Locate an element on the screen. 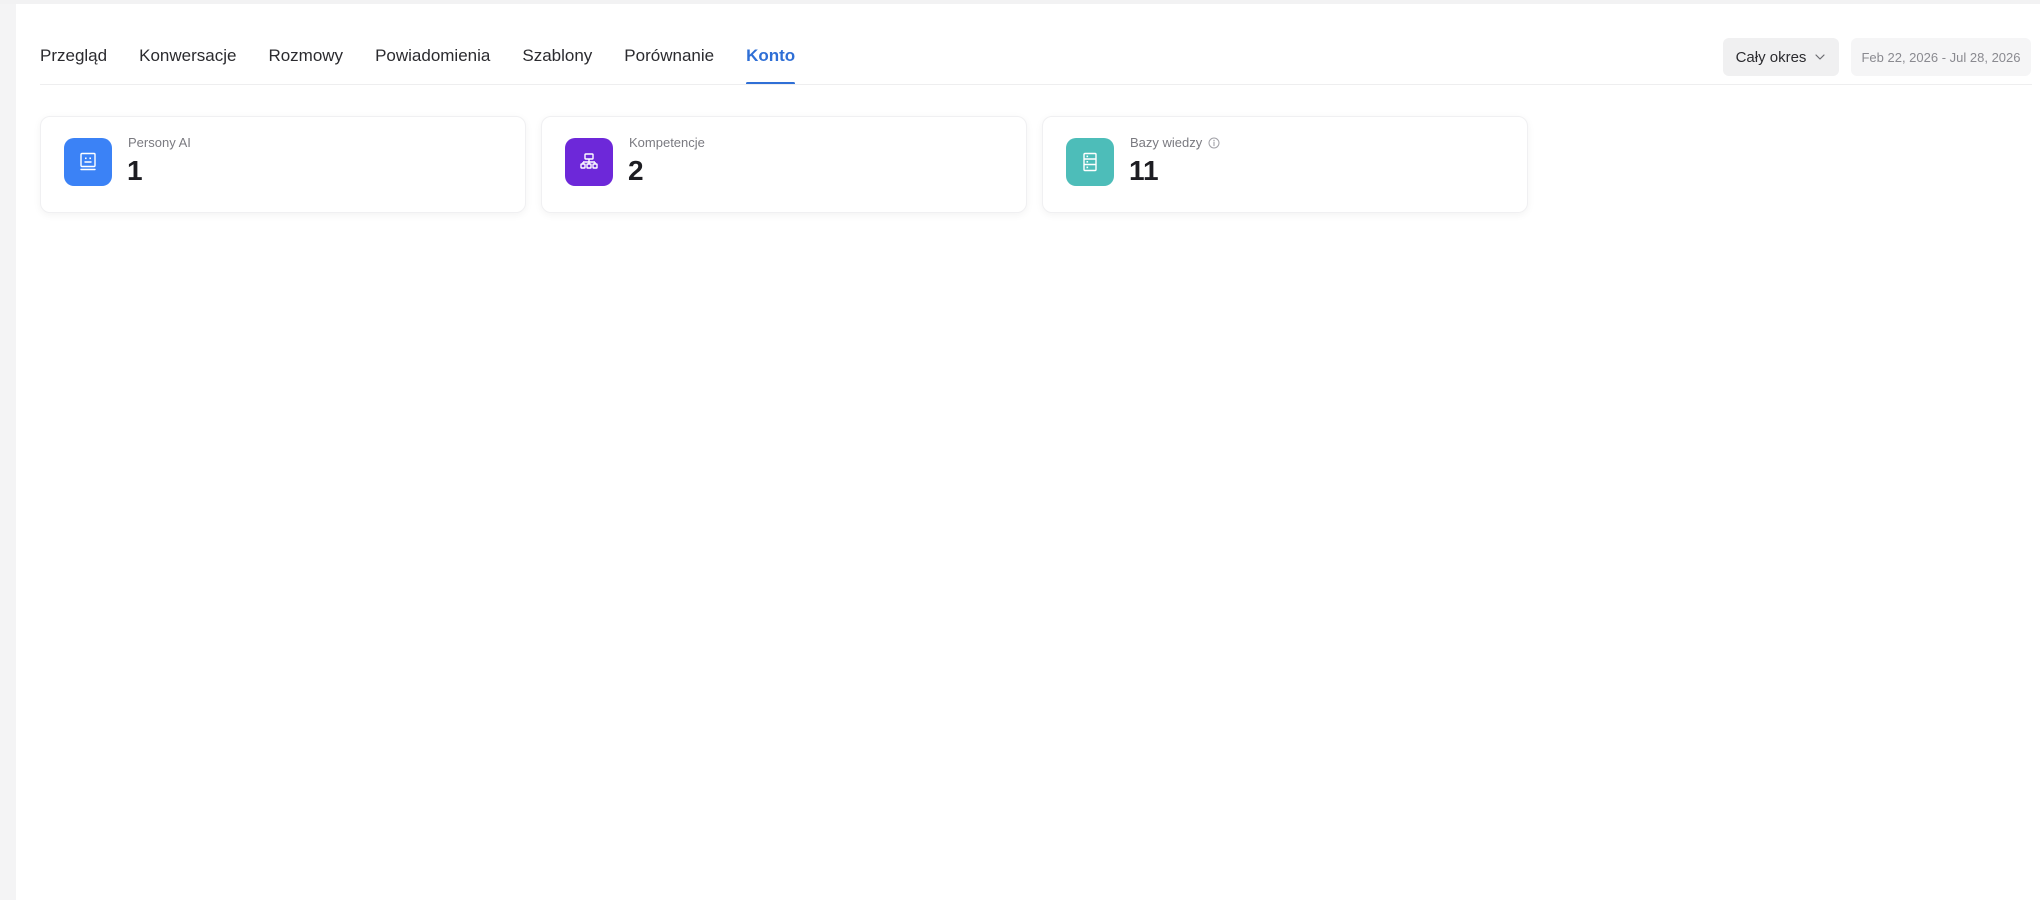  tab-rozmowy: Rozmowy is located at coordinates (305, 44).